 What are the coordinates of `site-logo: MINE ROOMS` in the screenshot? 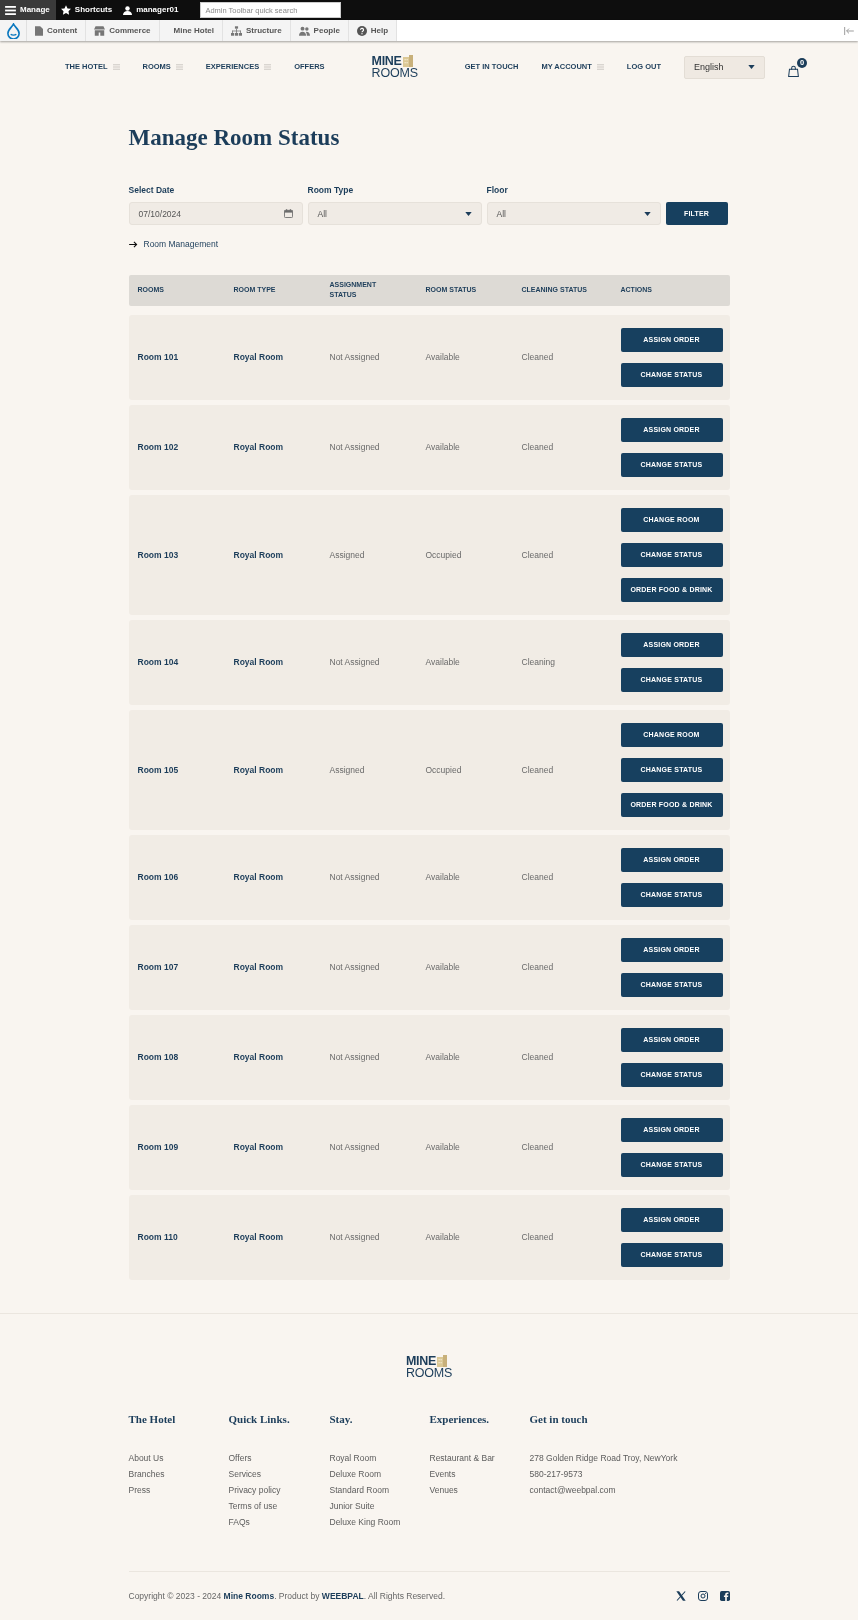 It's located at (394, 67).